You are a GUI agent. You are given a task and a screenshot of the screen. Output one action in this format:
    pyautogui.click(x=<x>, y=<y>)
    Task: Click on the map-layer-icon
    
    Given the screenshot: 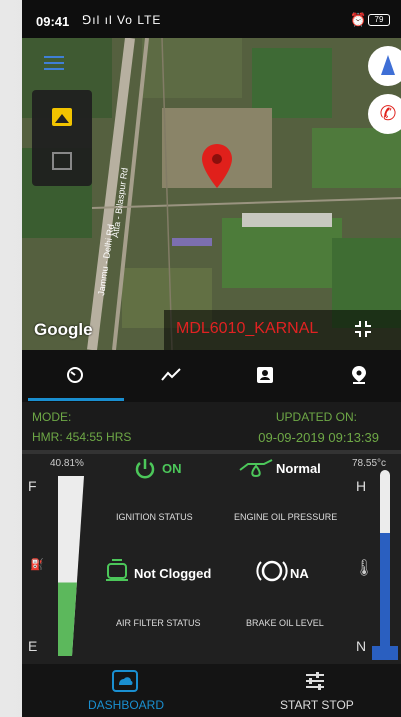 What is the action you would take?
    pyautogui.click(x=62, y=161)
    